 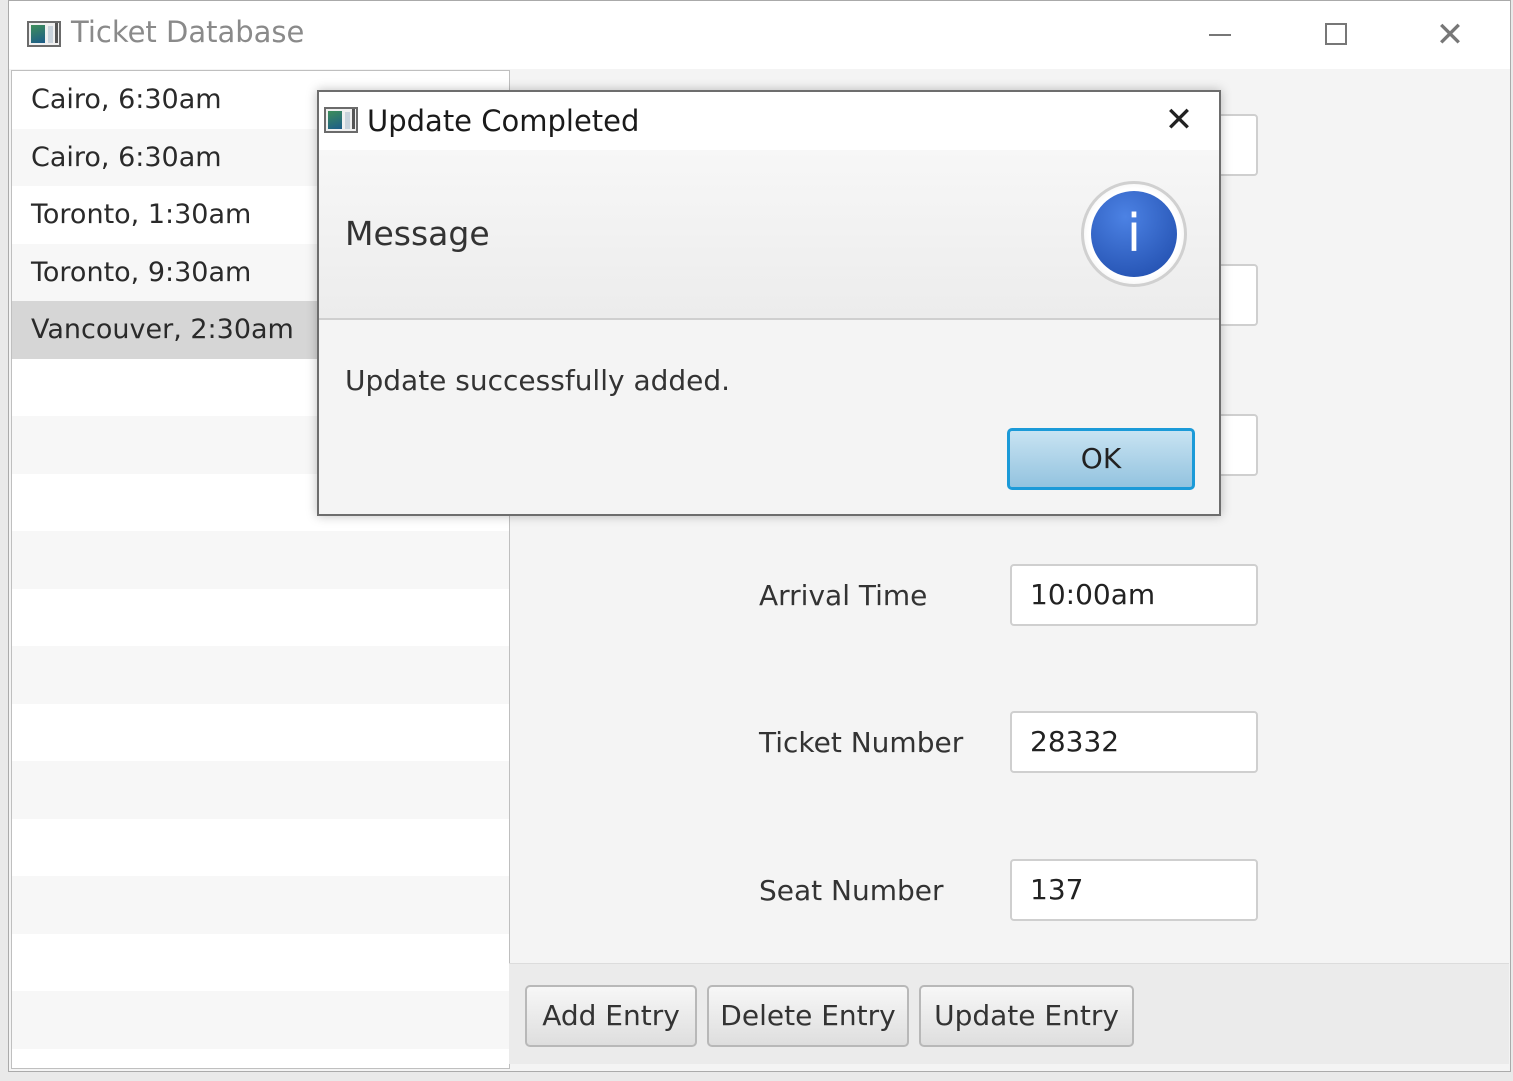 I want to click on dialog-header-text: Message, so click(x=417, y=233).